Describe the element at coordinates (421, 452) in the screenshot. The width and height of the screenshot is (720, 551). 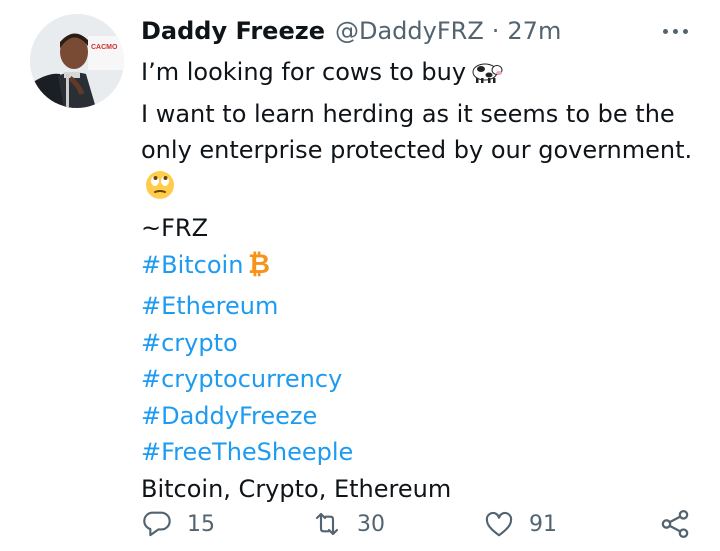
I see `hashtag-link: #FreeTheSheeple` at that location.